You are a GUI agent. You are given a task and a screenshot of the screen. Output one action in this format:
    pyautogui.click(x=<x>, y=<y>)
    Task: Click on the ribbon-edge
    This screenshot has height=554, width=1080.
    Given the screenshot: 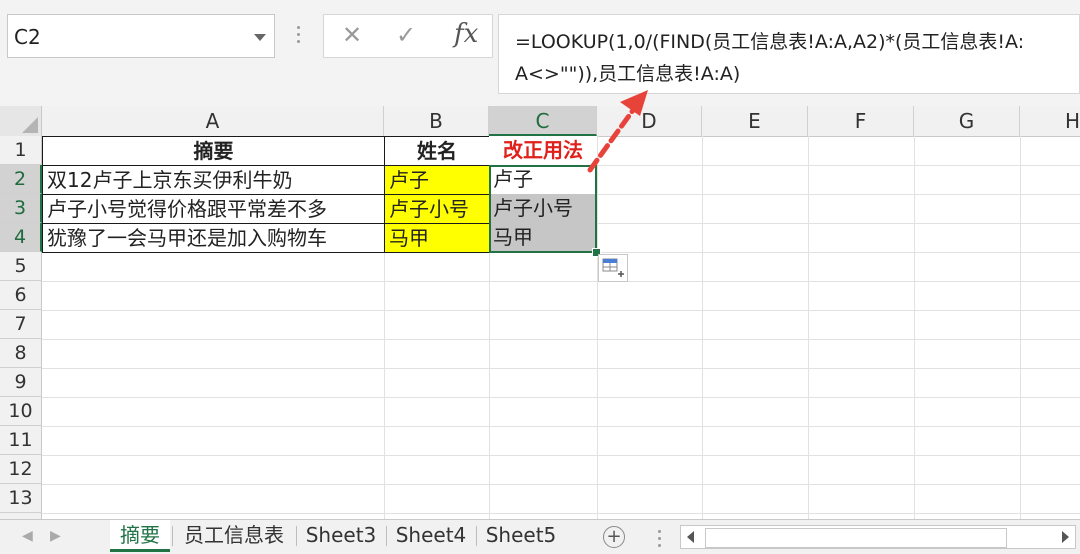 What is the action you would take?
    pyautogui.click(x=540, y=4)
    